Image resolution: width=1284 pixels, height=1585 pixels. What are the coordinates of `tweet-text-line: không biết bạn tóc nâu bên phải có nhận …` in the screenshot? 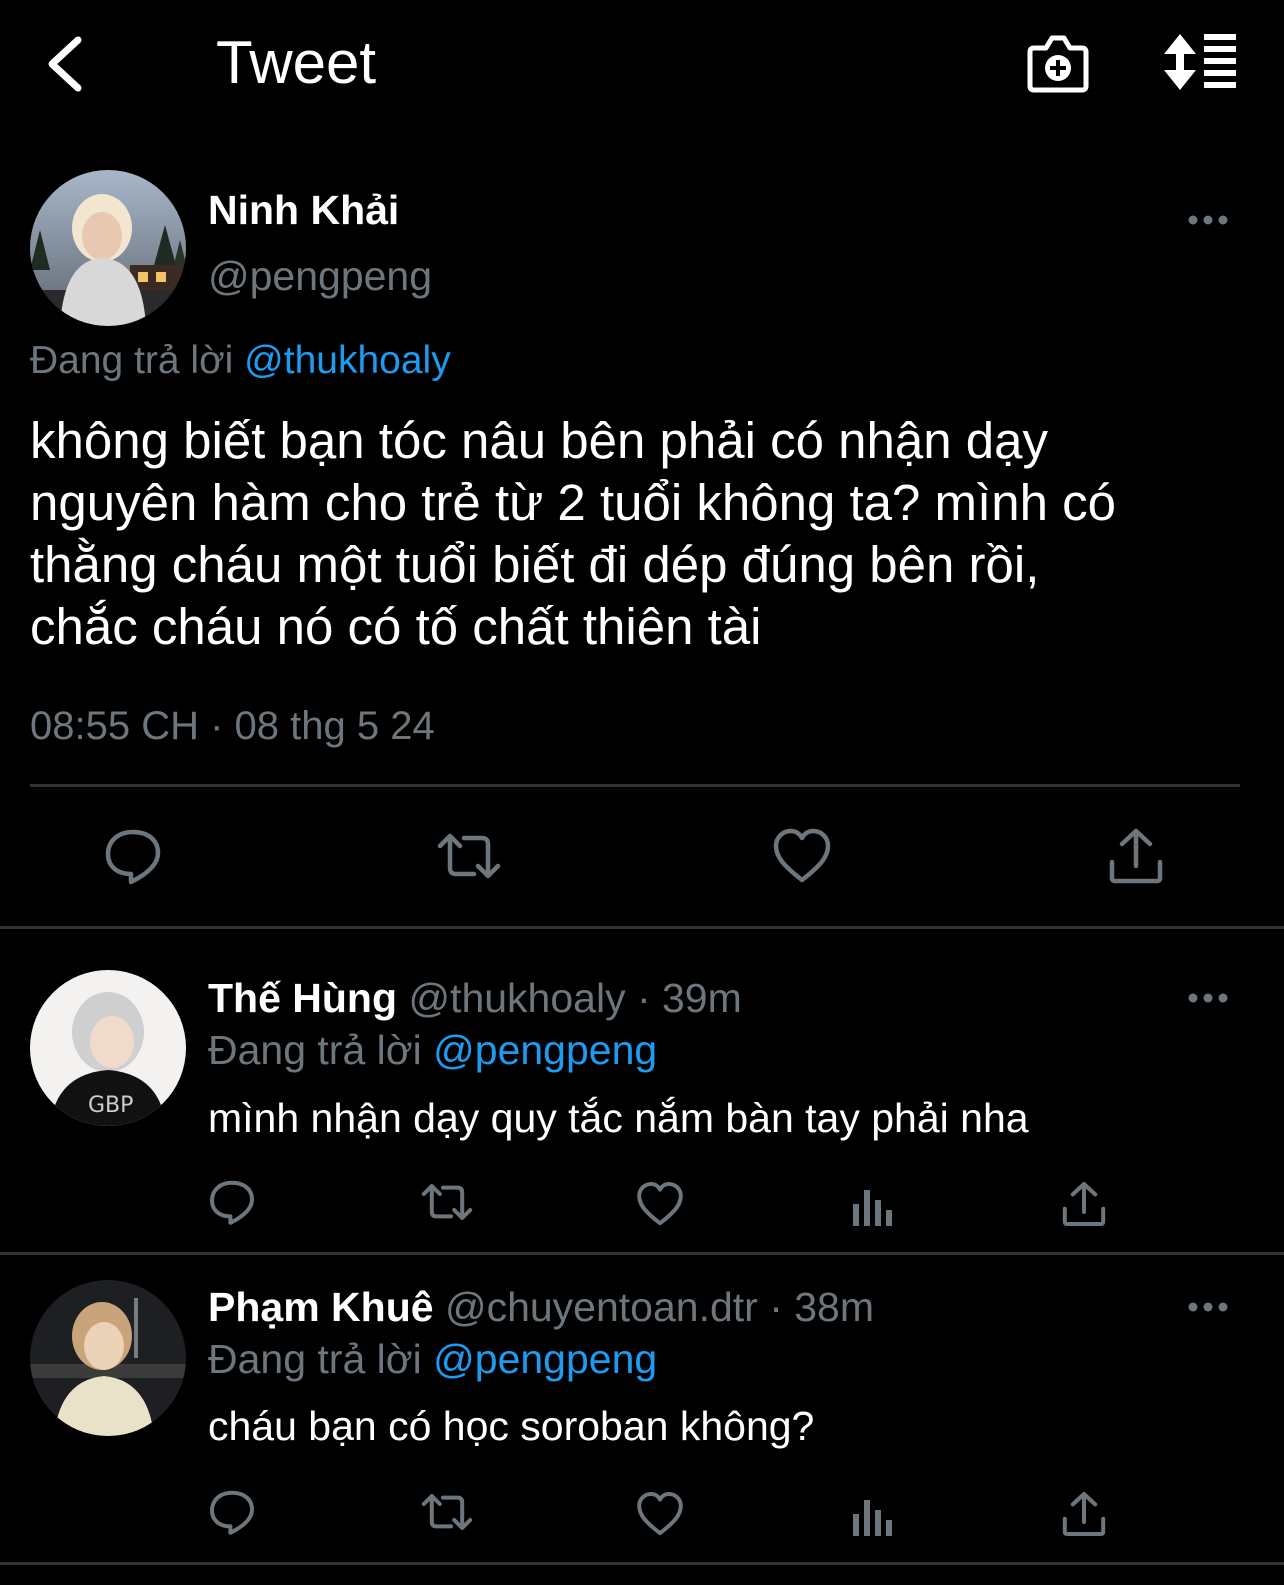 It's located at (539, 440).